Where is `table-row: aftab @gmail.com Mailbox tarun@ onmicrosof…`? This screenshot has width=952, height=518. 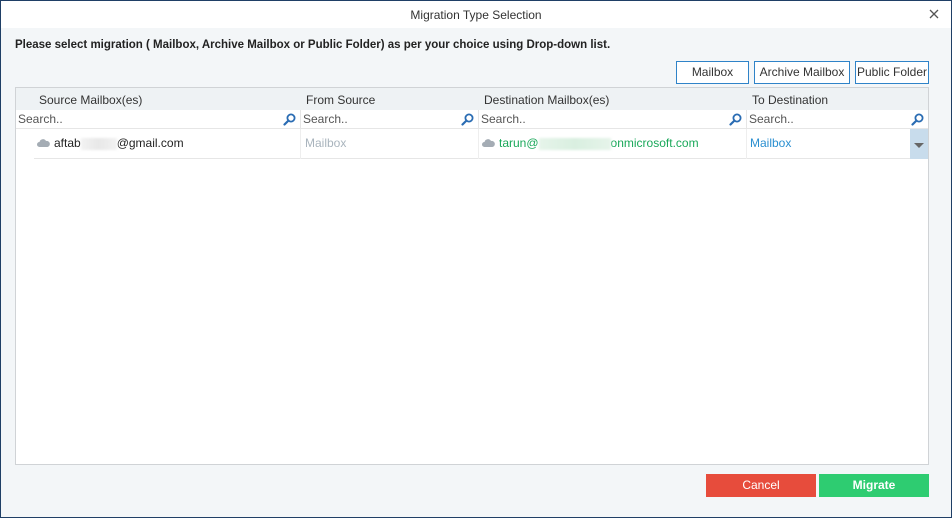 table-row: aftab @gmail.com Mailbox tarun@ onmicrosof… is located at coordinates (481, 144).